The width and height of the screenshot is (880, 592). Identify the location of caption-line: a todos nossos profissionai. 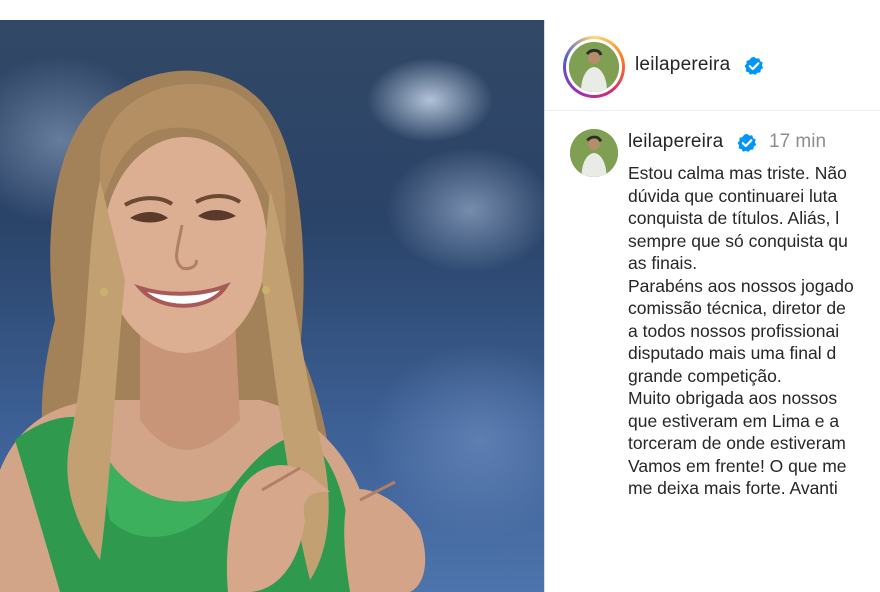
(734, 330).